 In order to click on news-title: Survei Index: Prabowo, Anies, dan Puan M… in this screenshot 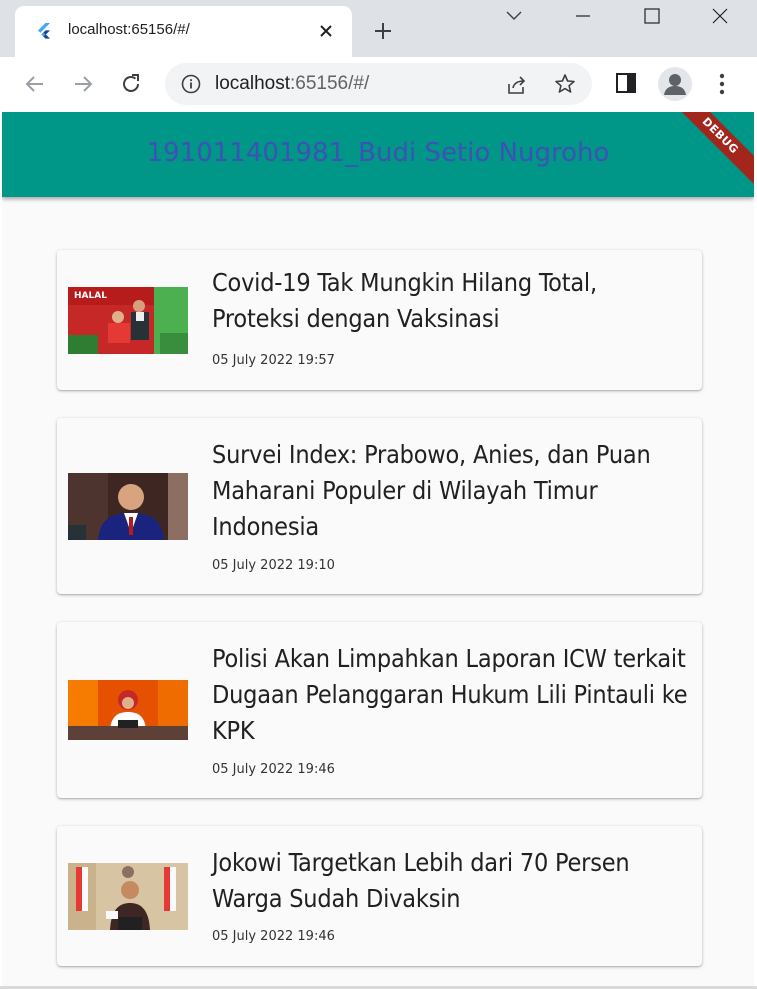, I will do `click(431, 490)`.